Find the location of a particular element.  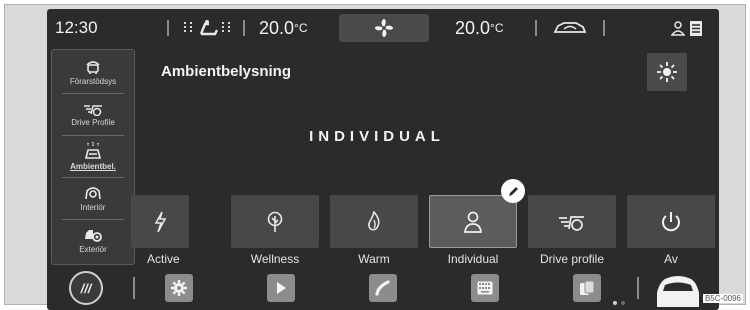

tree-icon is located at coordinates (275, 221).